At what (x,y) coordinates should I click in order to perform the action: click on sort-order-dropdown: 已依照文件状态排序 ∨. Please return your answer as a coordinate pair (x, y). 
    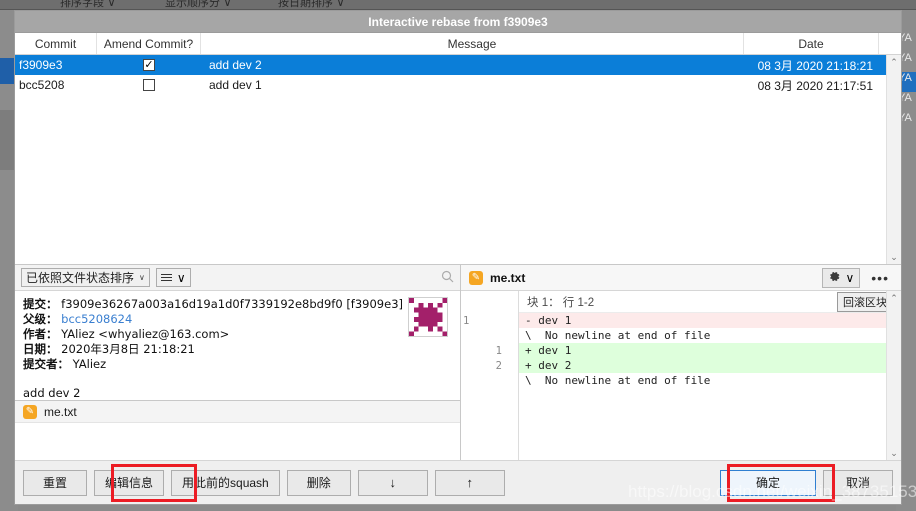
    Looking at the image, I should click on (85, 277).